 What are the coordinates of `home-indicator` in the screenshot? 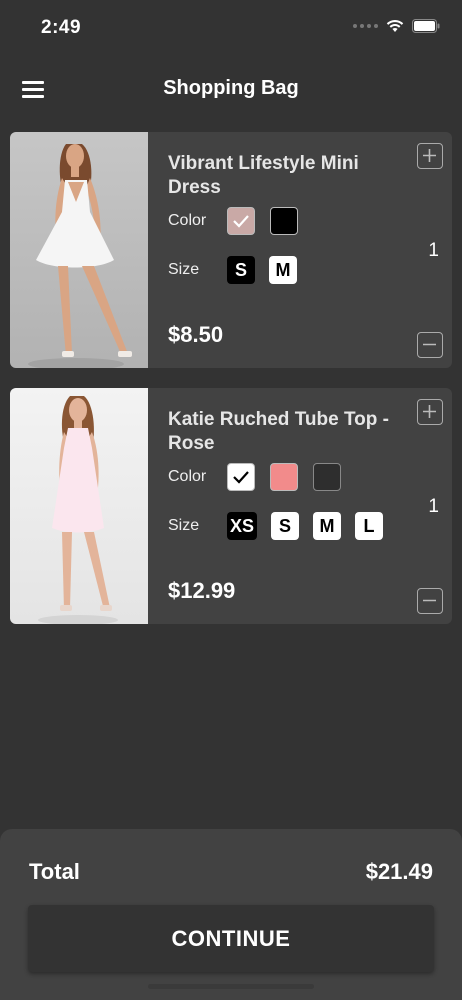 It's located at (231, 986).